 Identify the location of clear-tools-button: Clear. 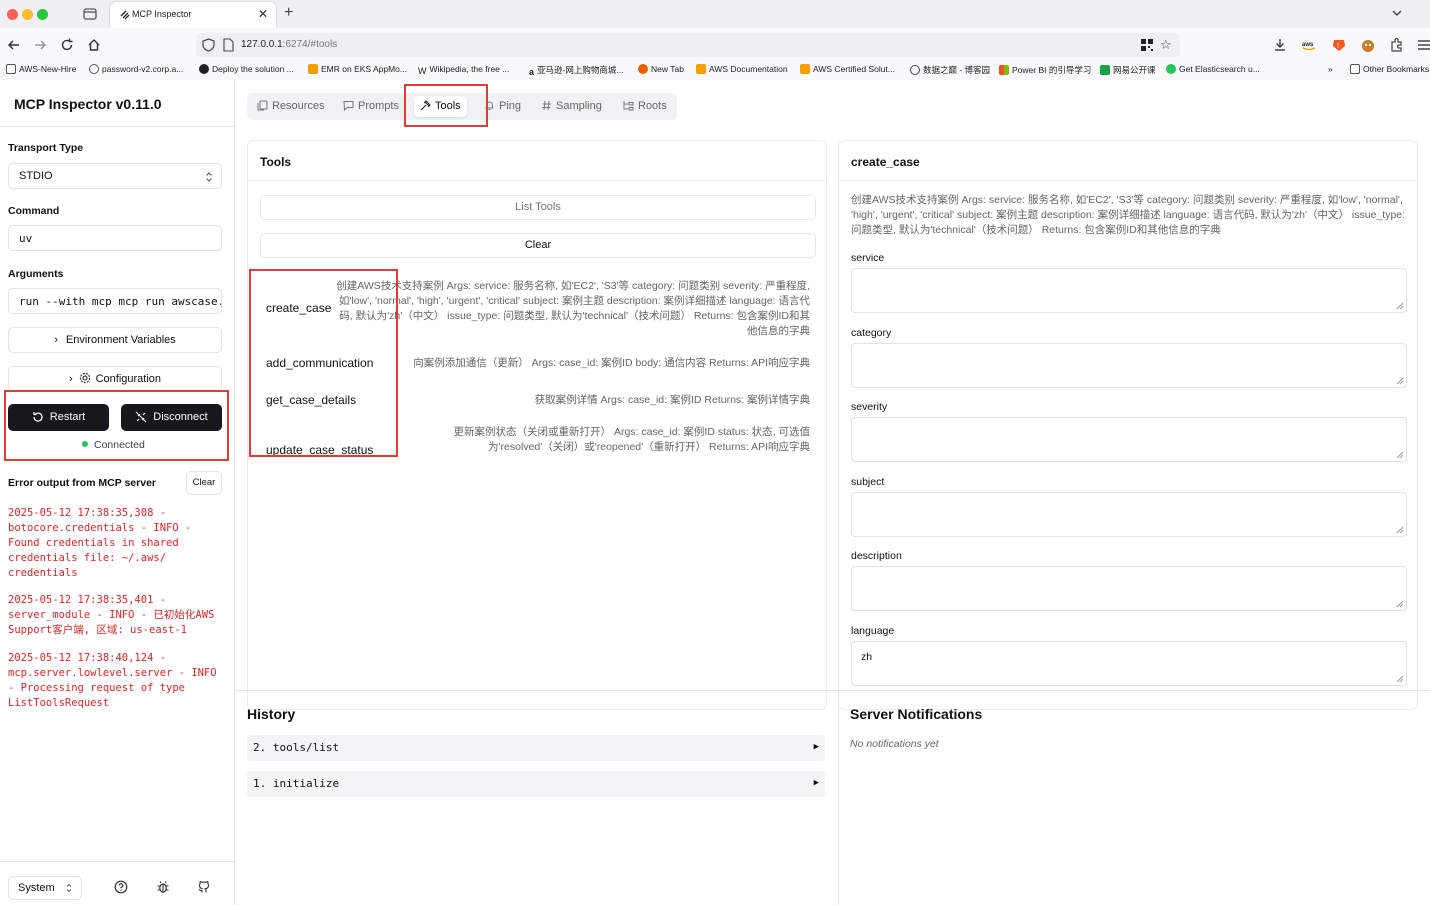
(538, 245).